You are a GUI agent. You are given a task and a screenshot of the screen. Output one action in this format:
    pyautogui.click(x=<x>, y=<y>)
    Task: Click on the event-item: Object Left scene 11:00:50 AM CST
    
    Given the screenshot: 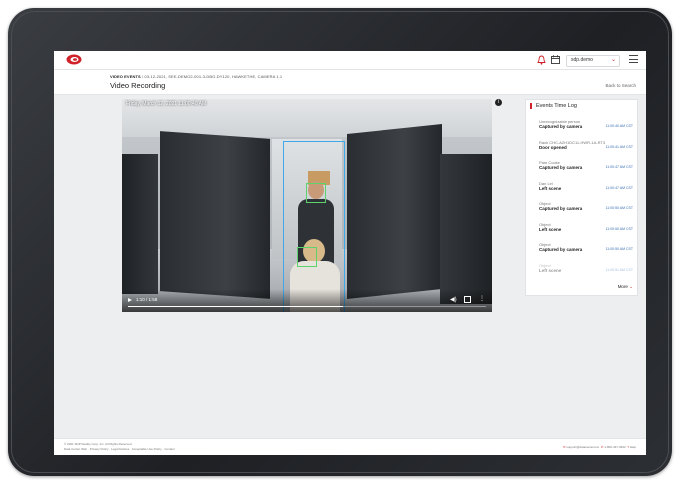 What is the action you would take?
    pyautogui.click(x=586, y=227)
    